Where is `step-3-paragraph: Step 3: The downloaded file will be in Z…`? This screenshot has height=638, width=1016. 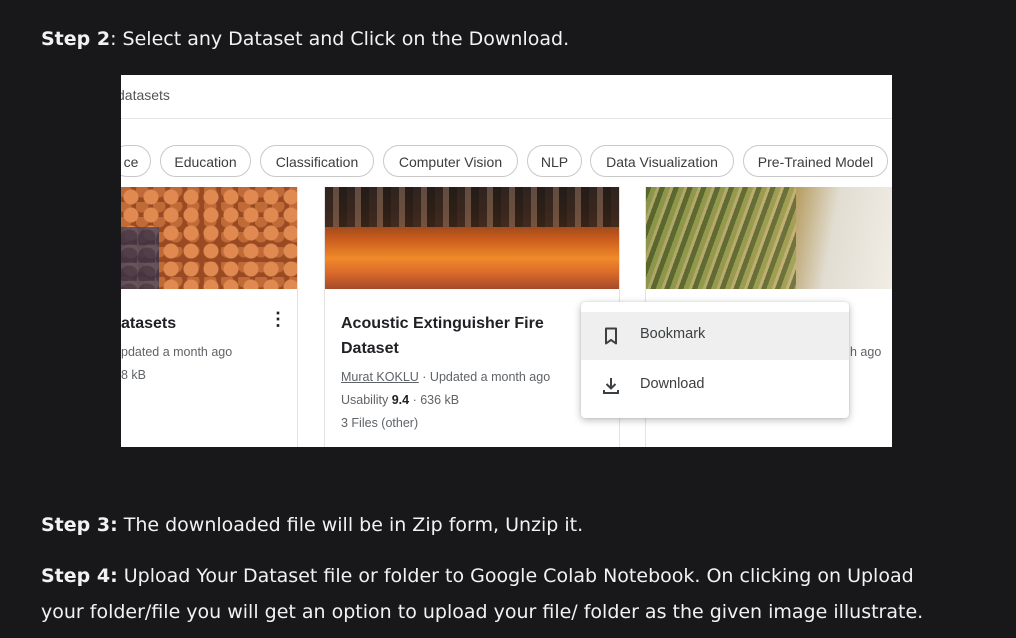
step-3-paragraph: Step 3: The downloaded file will be in Z… is located at coordinates (312, 525).